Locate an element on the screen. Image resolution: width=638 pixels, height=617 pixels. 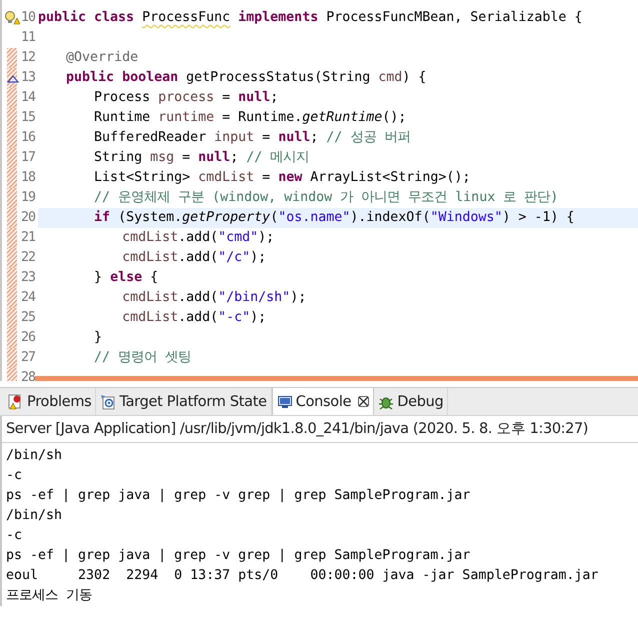
code-line: Runtime runtime = Runtime.getRuntime(); is located at coordinates (250, 118).